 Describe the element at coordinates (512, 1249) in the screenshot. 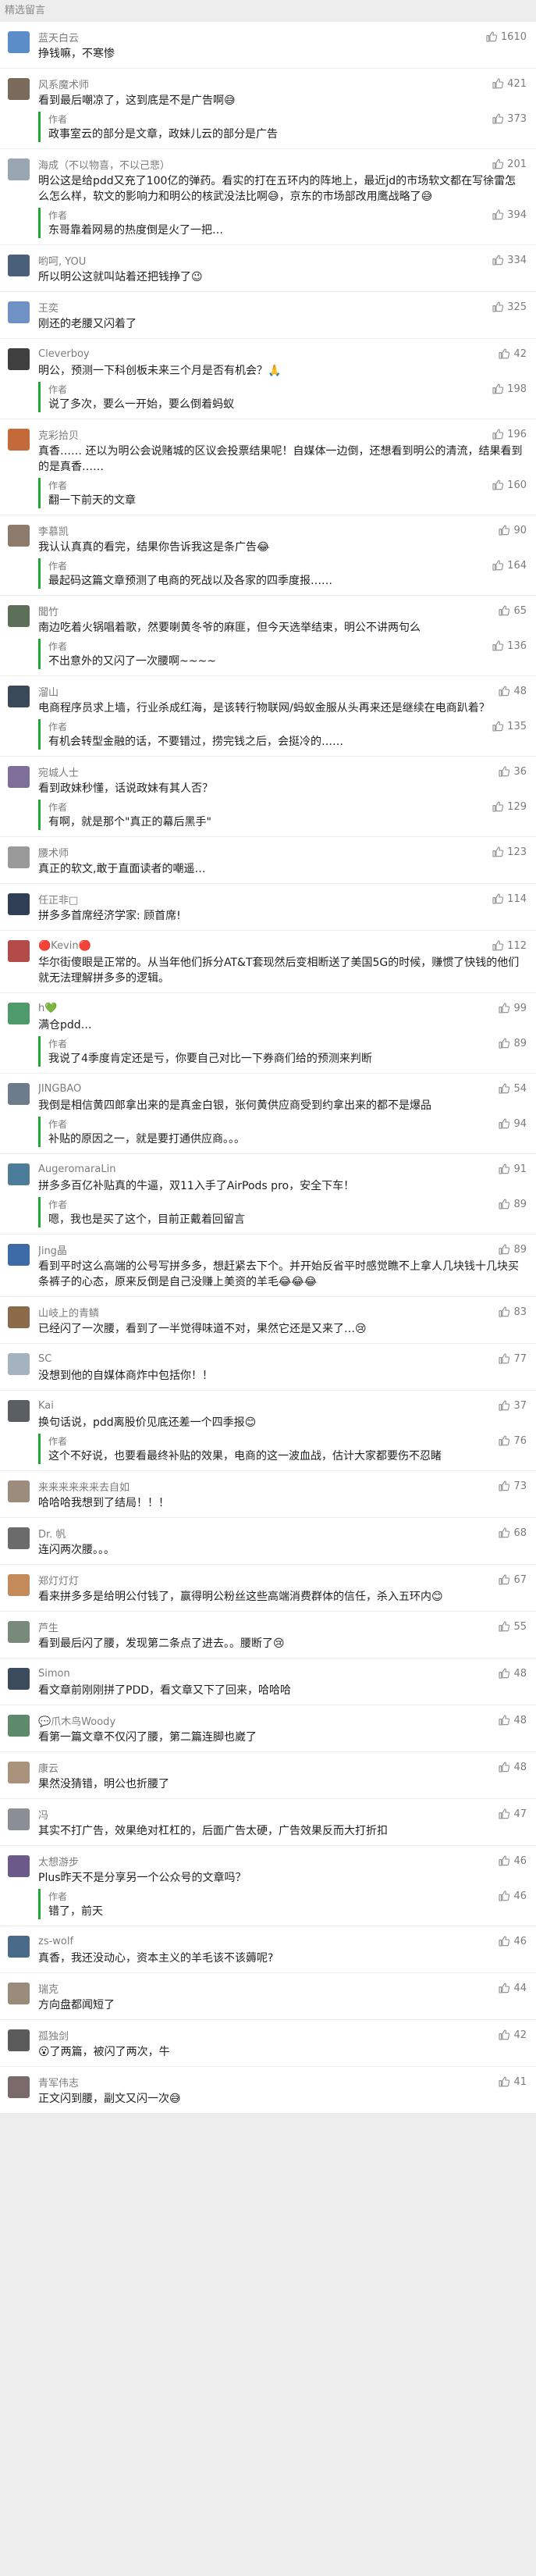

I see `like-button: 89` at that location.